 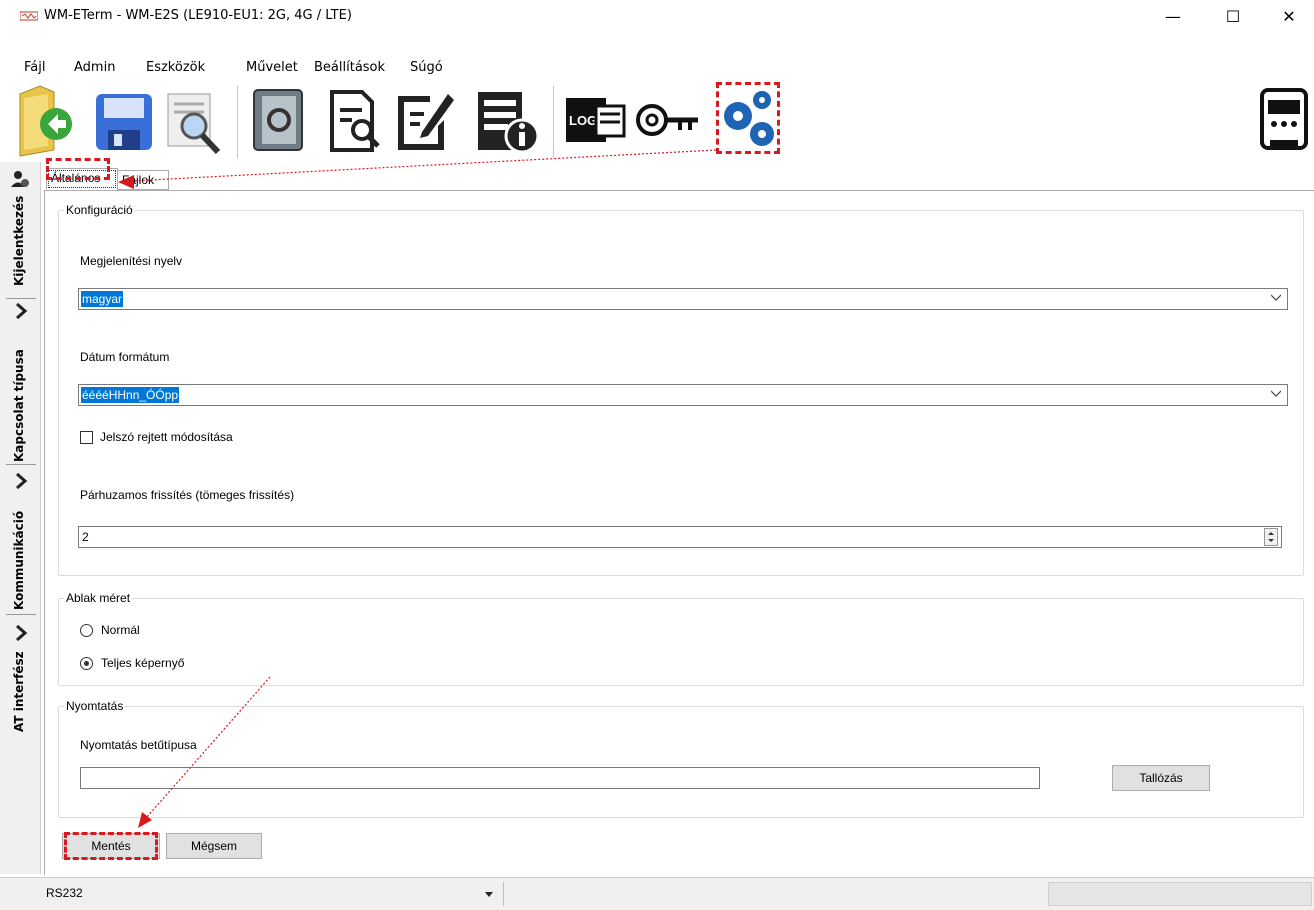 What do you see at coordinates (1281, 119) in the screenshot?
I see `meter-icon` at bounding box center [1281, 119].